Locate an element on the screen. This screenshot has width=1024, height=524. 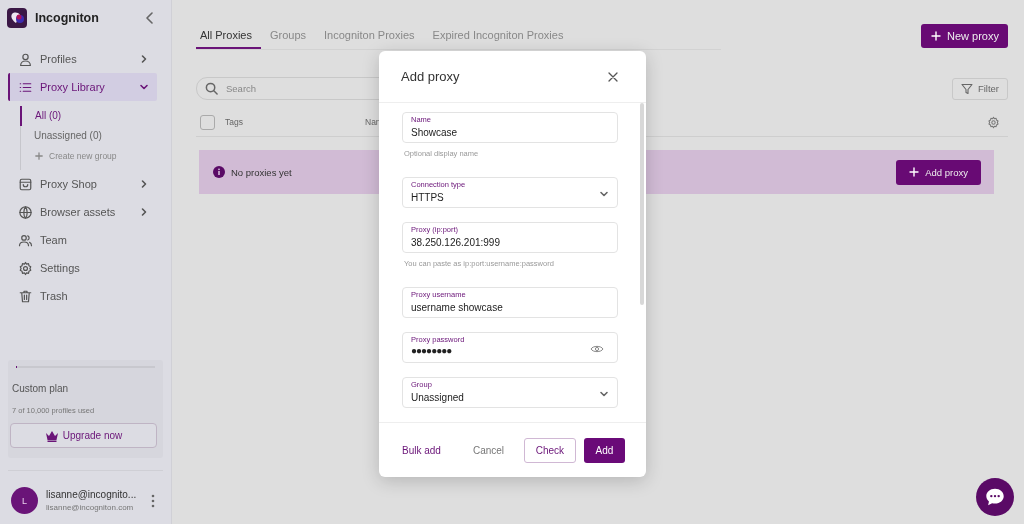
nav-item: Profiles is located at coordinates (82, 59).